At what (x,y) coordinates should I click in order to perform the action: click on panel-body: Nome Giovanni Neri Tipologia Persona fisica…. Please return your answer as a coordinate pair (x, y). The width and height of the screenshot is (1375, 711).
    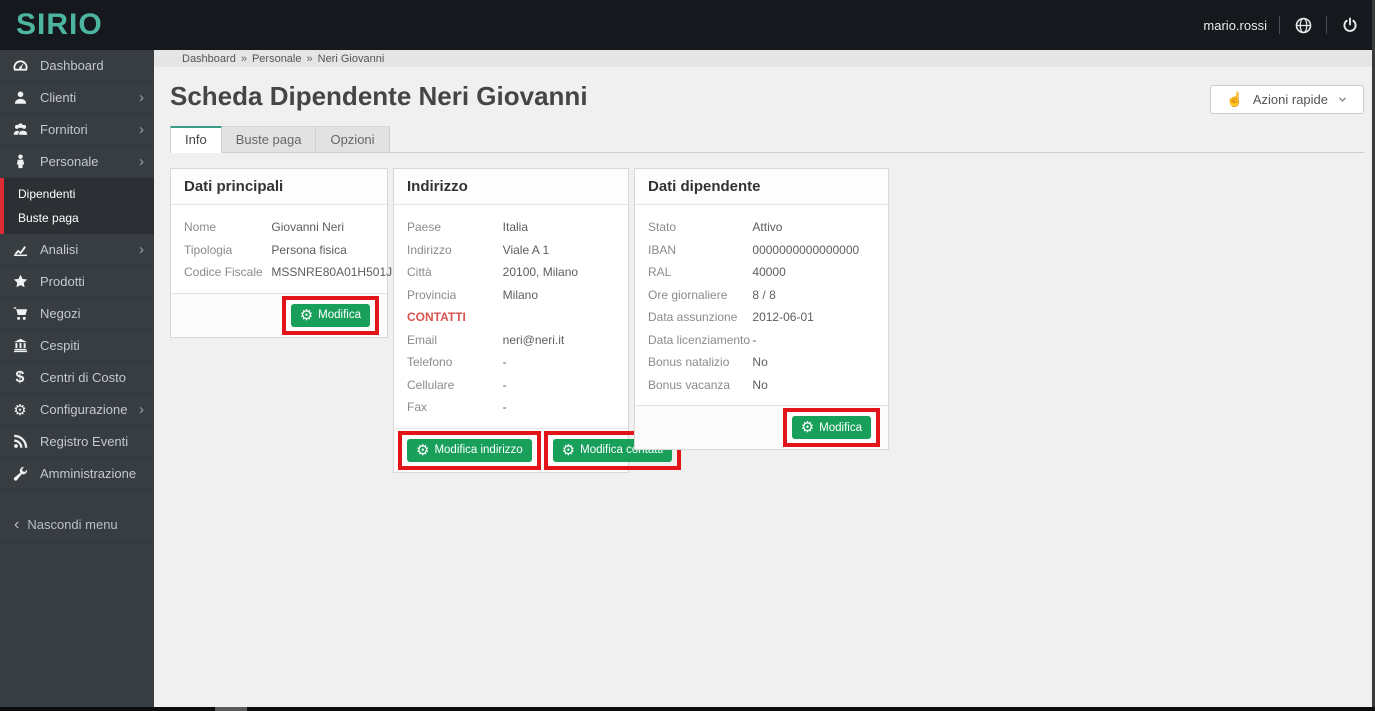
    Looking at the image, I should click on (281, 249).